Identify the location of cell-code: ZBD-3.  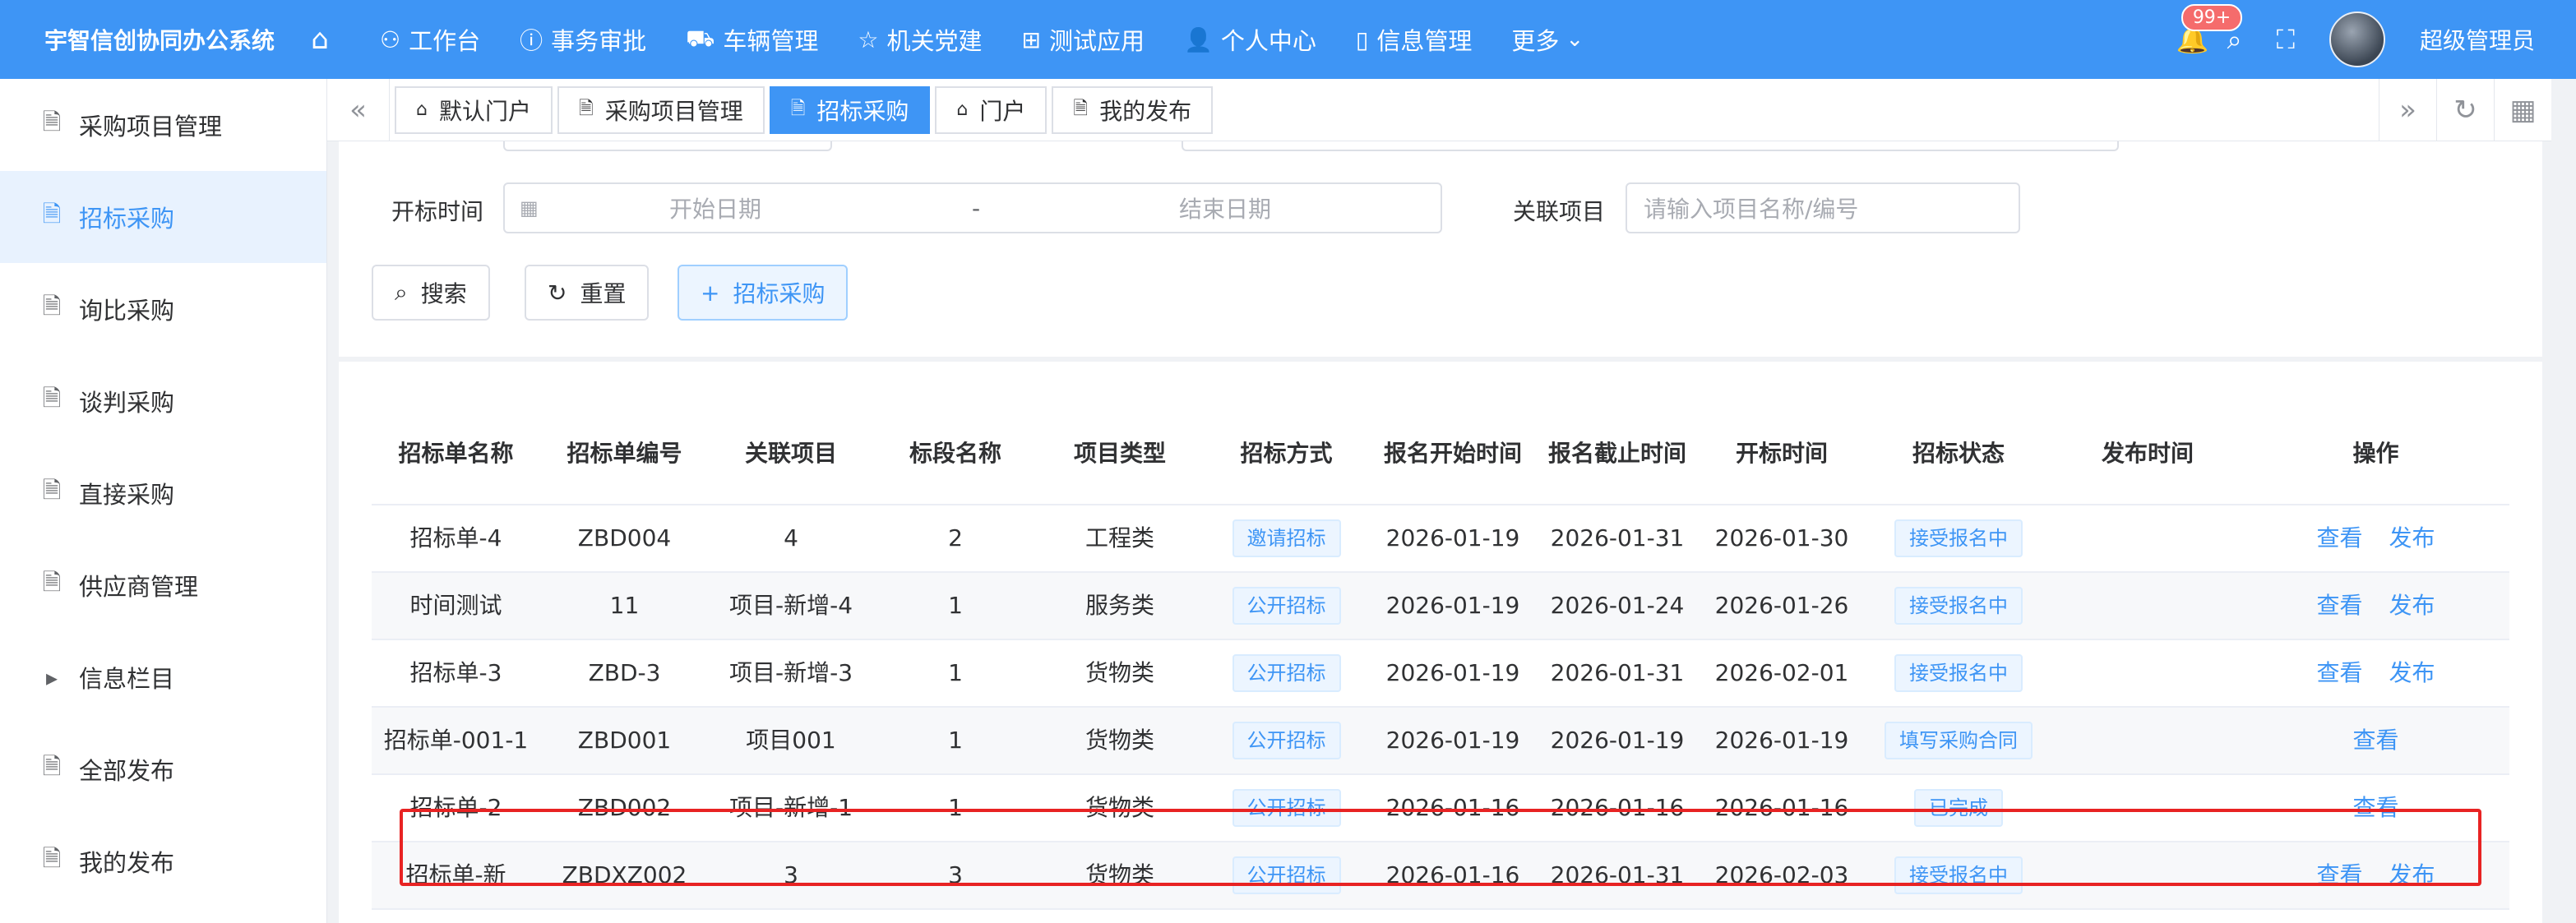
(624, 673).